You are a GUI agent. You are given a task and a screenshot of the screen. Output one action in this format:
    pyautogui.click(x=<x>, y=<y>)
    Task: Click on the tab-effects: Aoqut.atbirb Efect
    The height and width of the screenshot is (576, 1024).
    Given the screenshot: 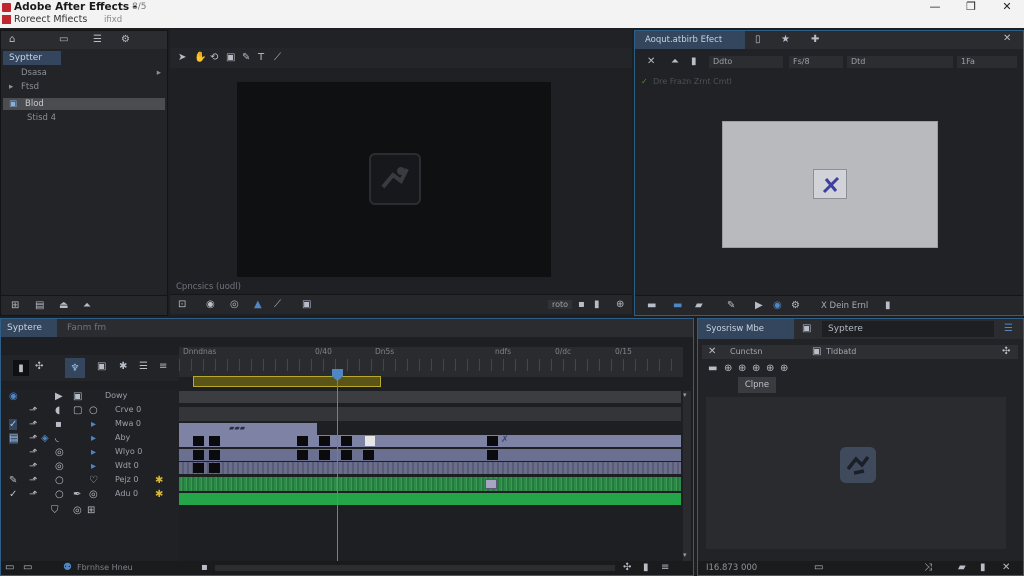 What is the action you would take?
    pyautogui.click(x=690, y=40)
    